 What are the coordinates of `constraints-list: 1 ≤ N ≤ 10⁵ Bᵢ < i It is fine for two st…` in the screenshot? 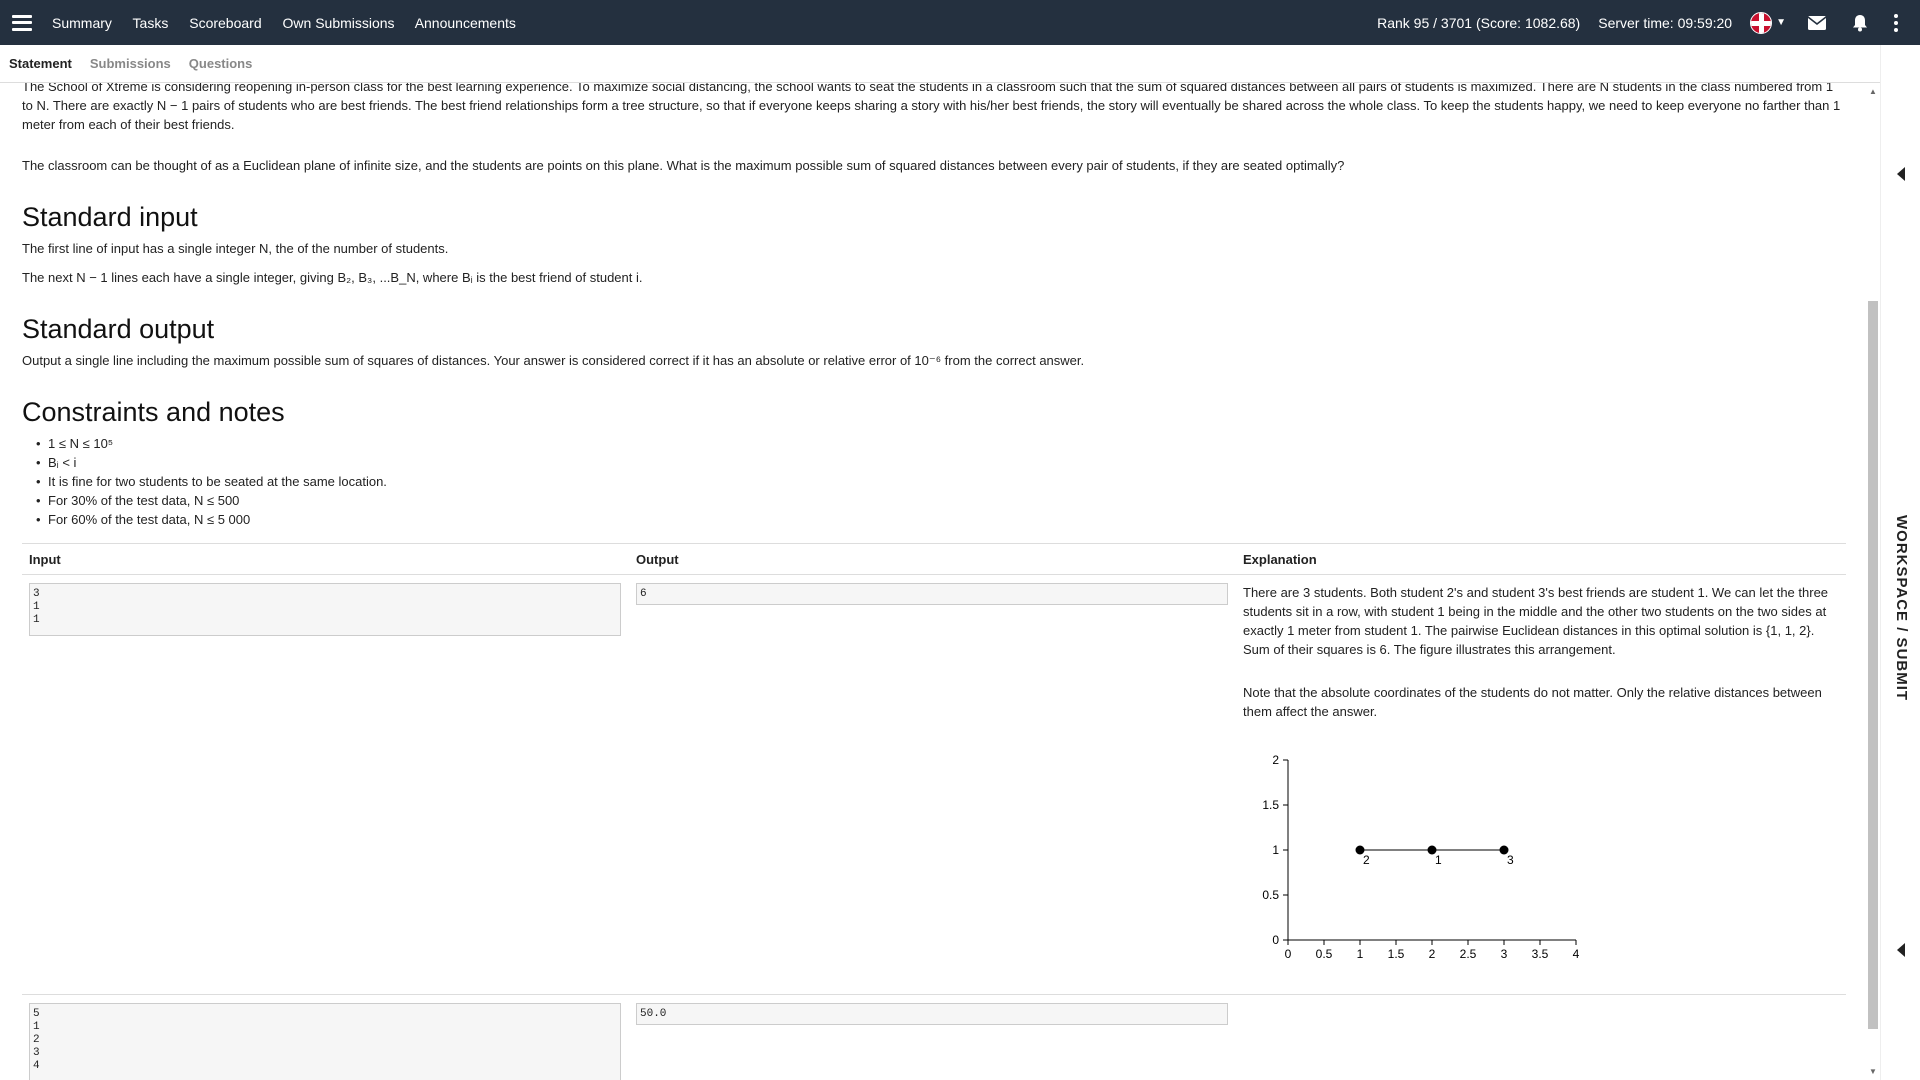 It's located at (941, 481).